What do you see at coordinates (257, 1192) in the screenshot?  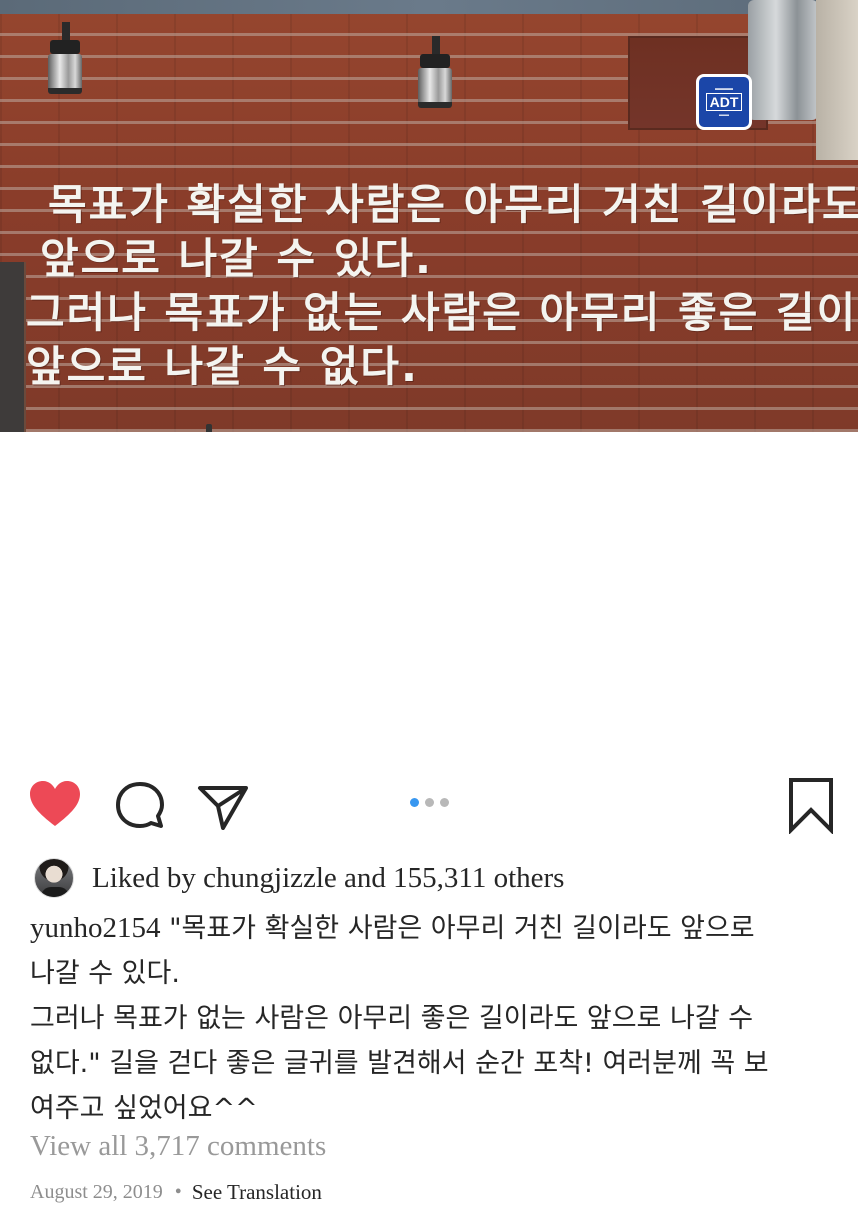 I see `see-translation-link: See Translation` at bounding box center [257, 1192].